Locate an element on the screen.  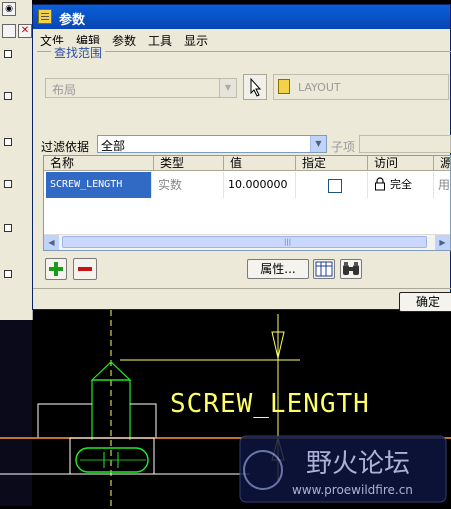
layout-field: LAYOUT is located at coordinates (361, 87).